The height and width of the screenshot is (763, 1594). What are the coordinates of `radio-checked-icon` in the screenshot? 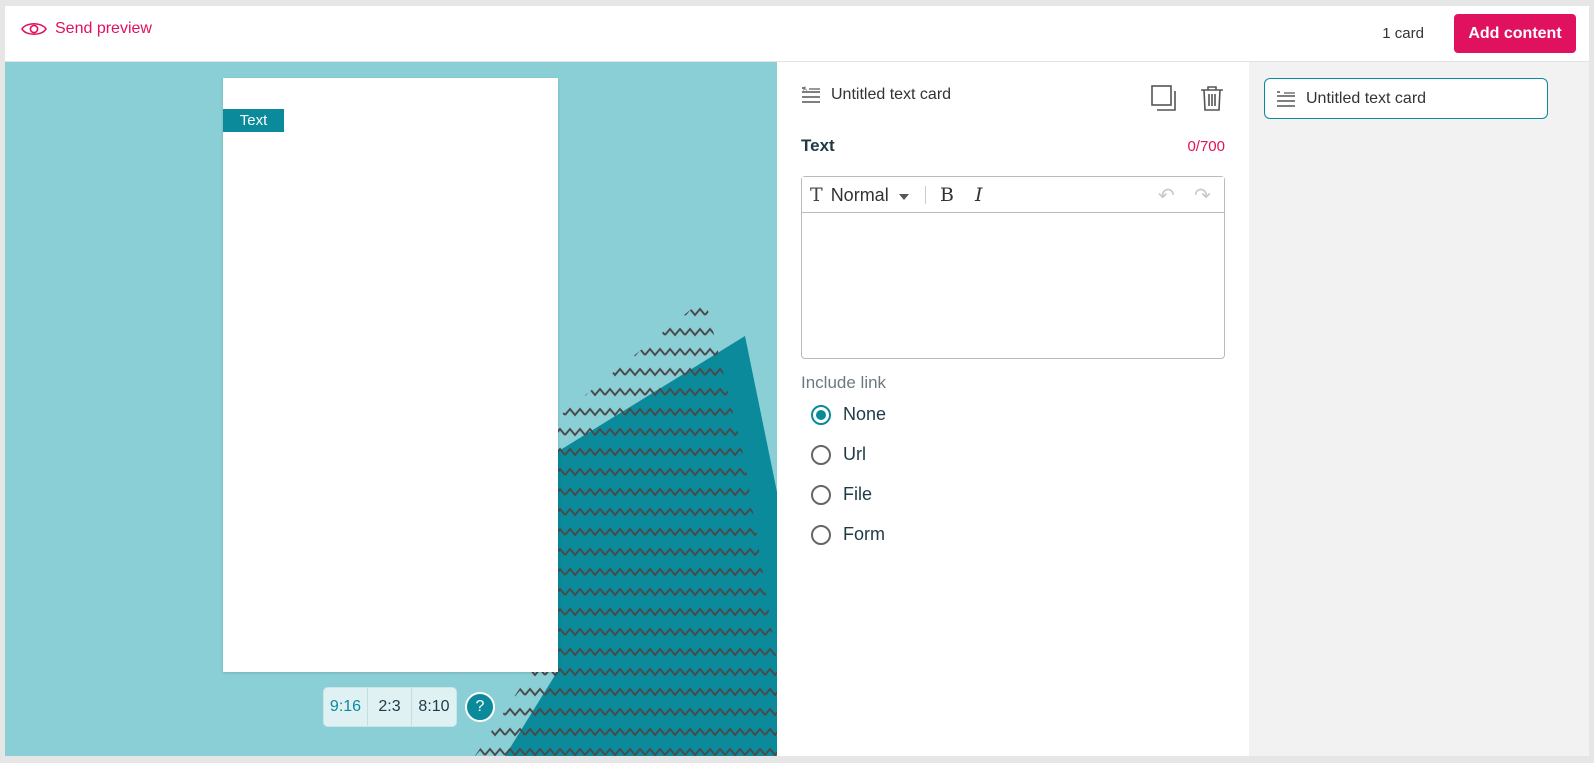 It's located at (821, 414).